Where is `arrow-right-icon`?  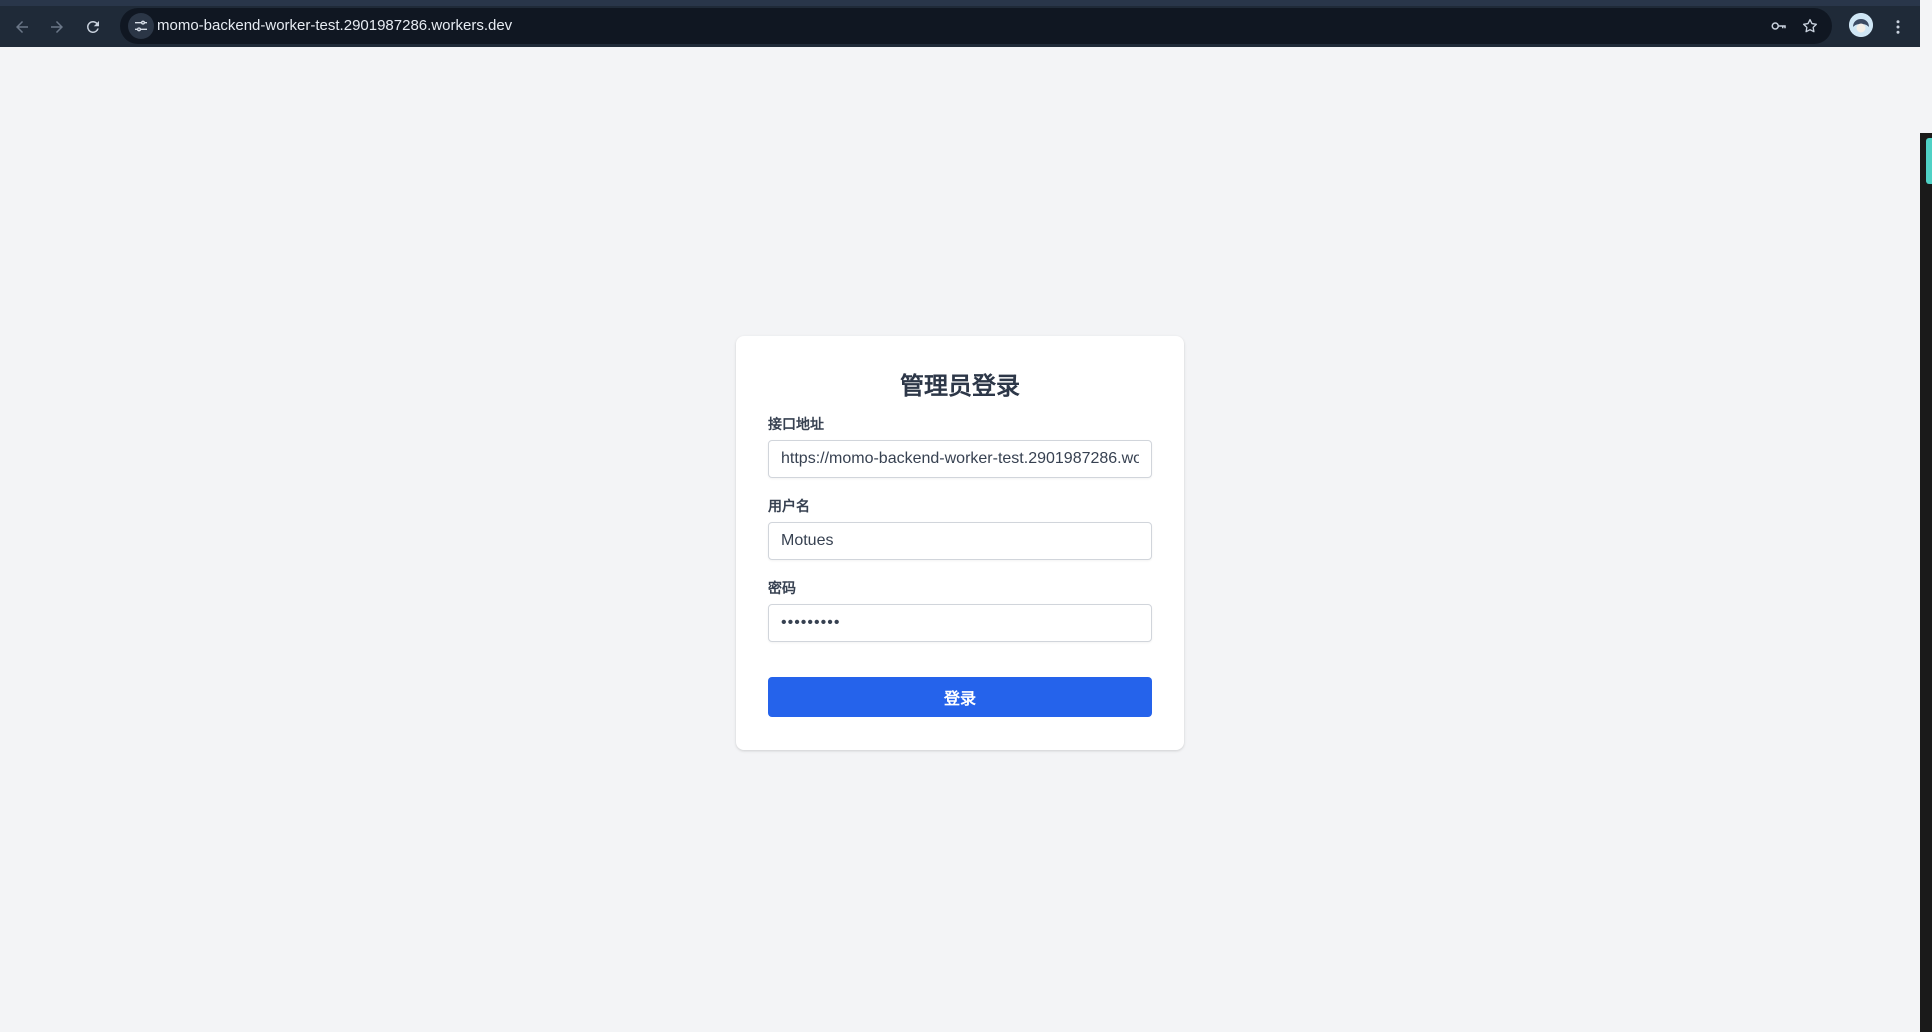
arrow-right-icon is located at coordinates (57, 27).